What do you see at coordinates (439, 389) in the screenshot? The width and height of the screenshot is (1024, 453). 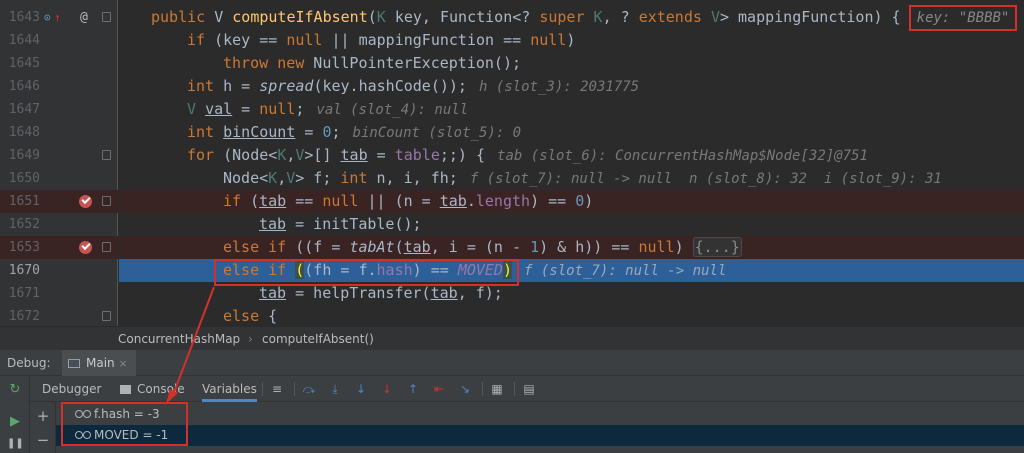 I see `drop-frame-icon: ⇤` at bounding box center [439, 389].